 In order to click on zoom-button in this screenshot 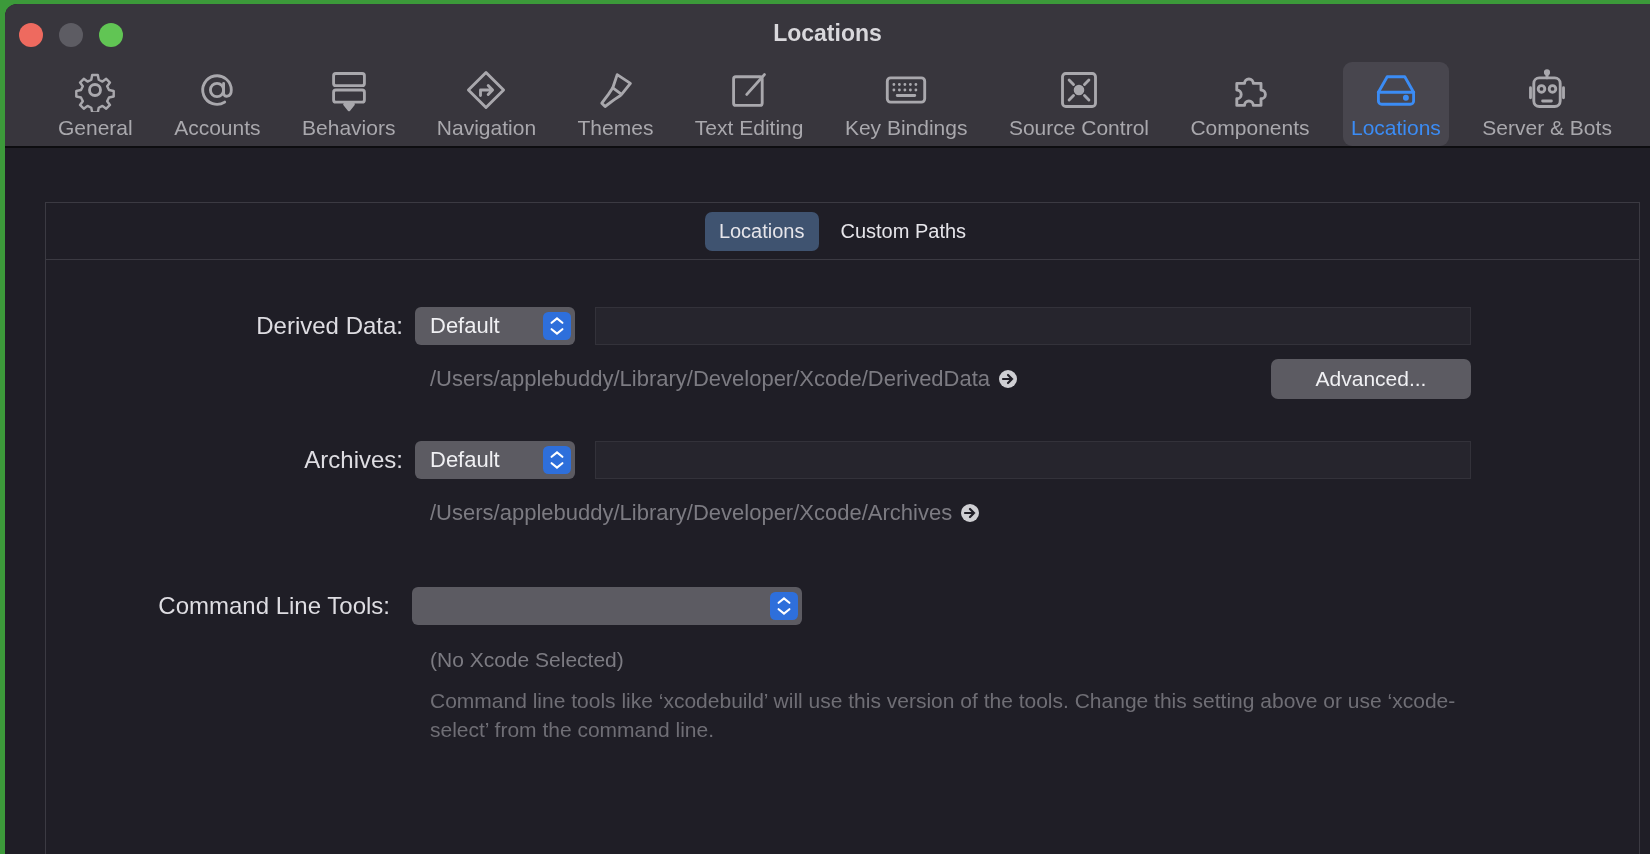, I will do `click(111, 35)`.